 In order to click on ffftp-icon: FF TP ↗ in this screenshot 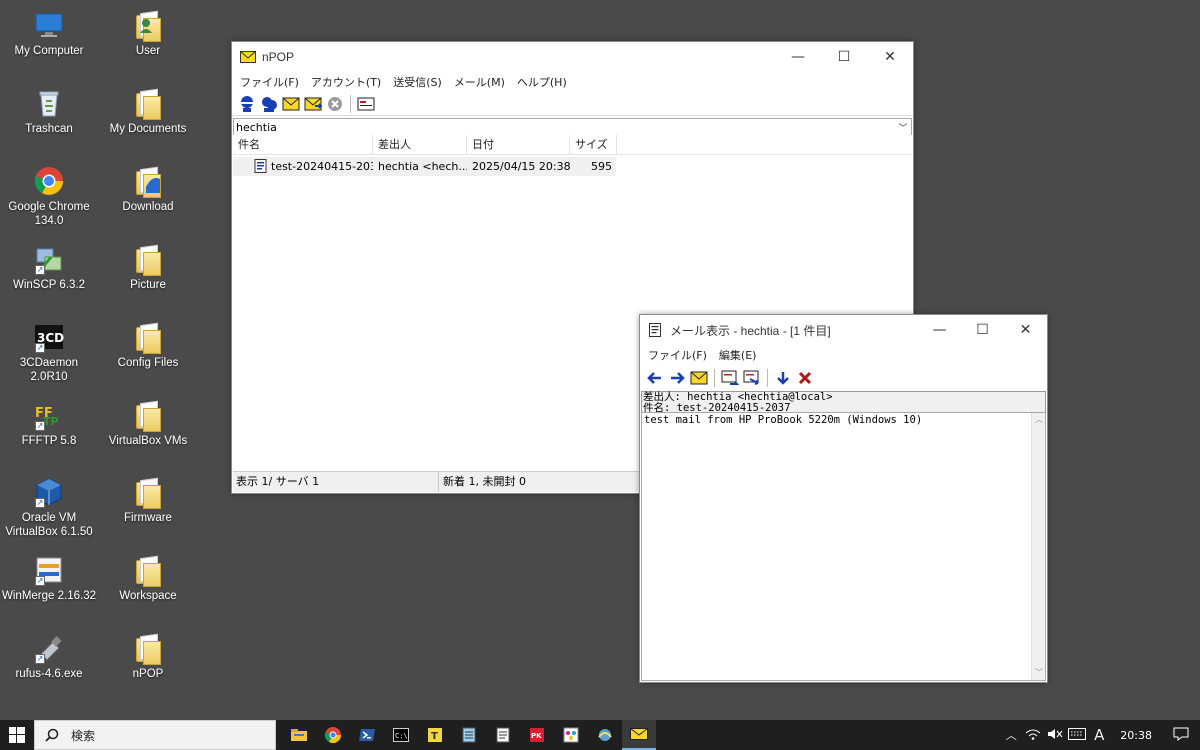, I will do `click(47, 418)`.